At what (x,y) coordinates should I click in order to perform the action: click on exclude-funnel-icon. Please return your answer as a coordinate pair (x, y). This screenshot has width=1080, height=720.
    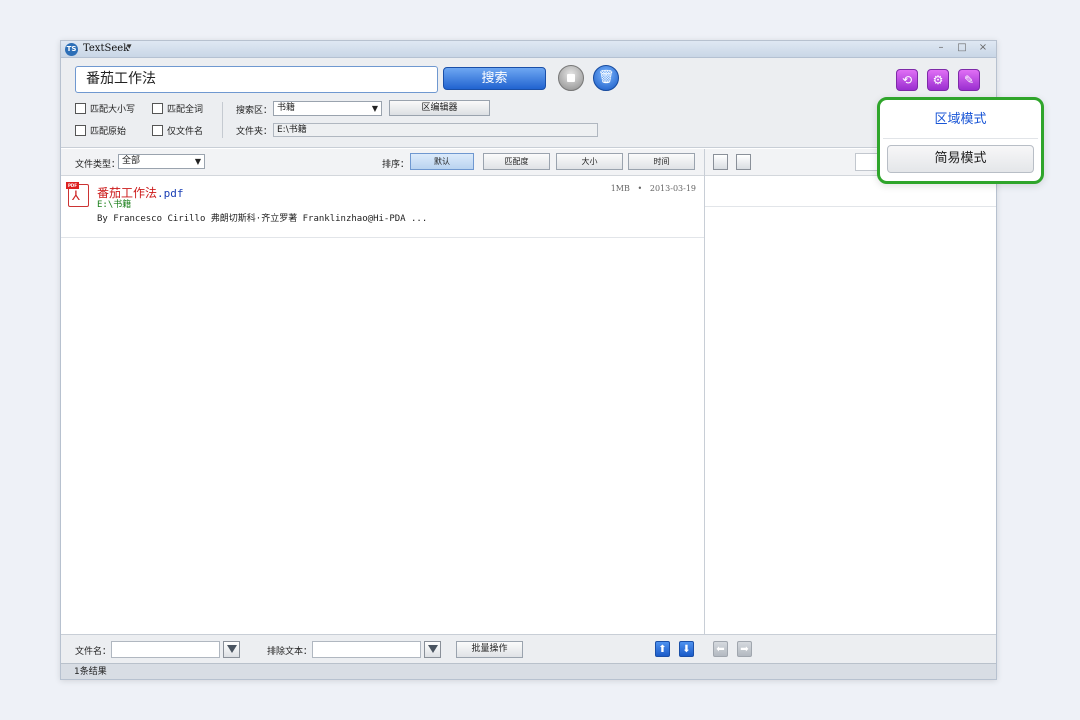
    Looking at the image, I should click on (432, 649).